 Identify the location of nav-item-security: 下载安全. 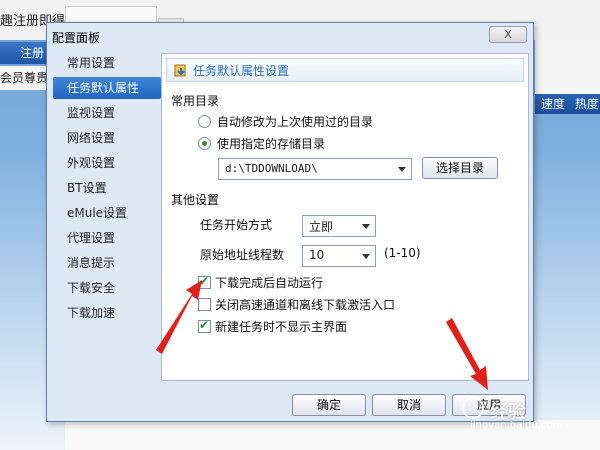
(107, 288).